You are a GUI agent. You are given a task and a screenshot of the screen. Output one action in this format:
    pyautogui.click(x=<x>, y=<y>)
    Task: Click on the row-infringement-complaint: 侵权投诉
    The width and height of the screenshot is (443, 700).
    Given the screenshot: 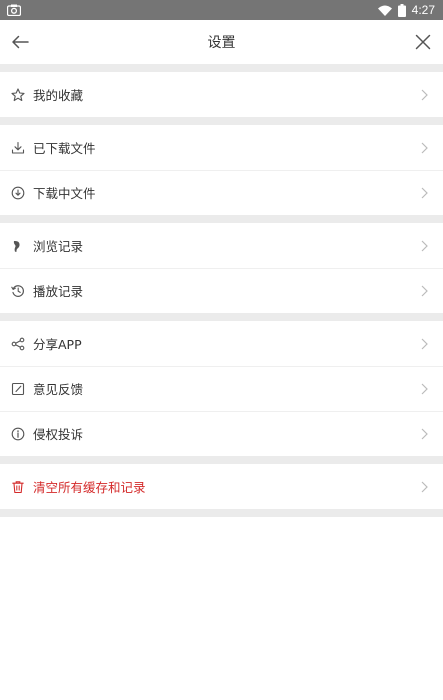 What is the action you would take?
    pyautogui.click(x=221, y=433)
    